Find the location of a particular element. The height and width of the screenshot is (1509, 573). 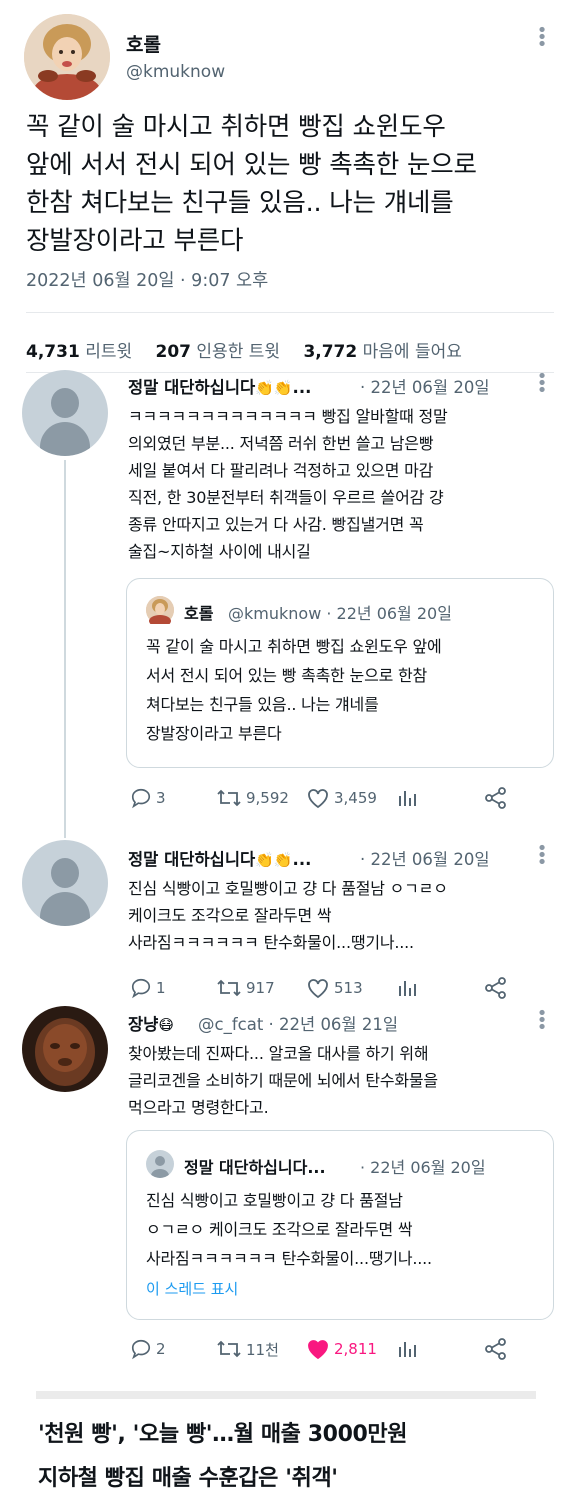

reply-button: 3 is located at coordinates (148, 798).